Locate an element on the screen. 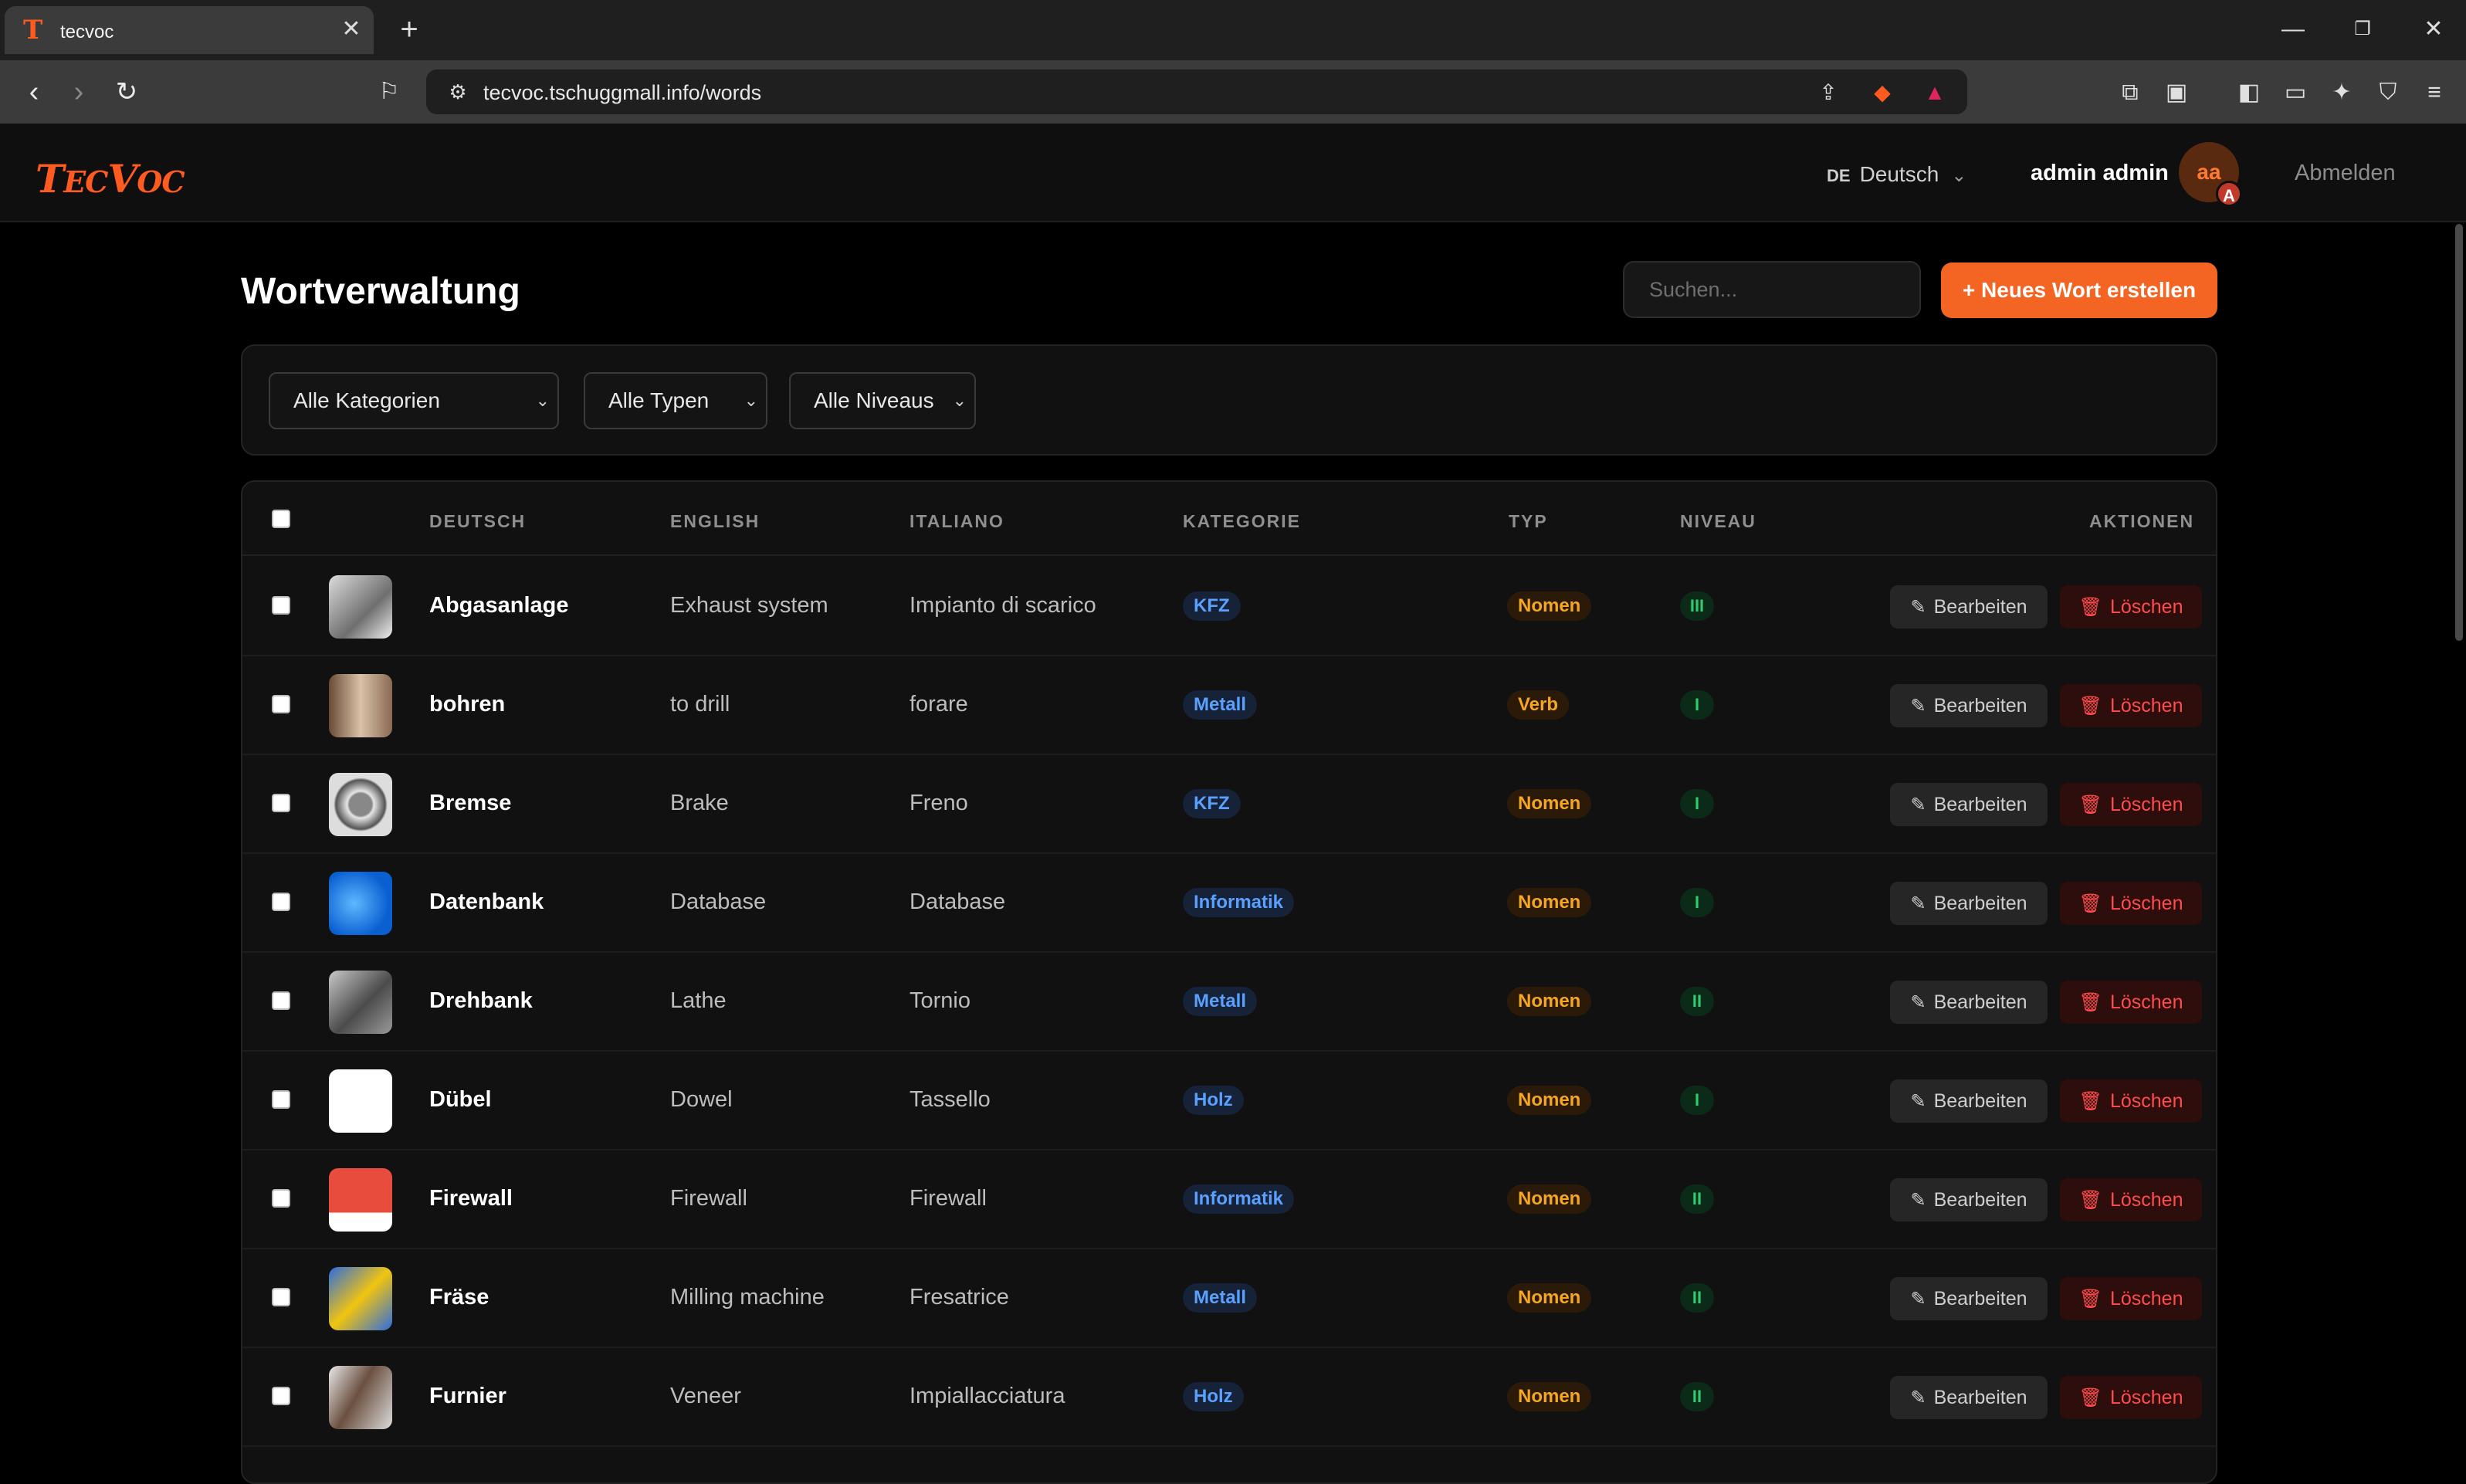  close-window-icon: ✕ is located at coordinates (2433, 29).